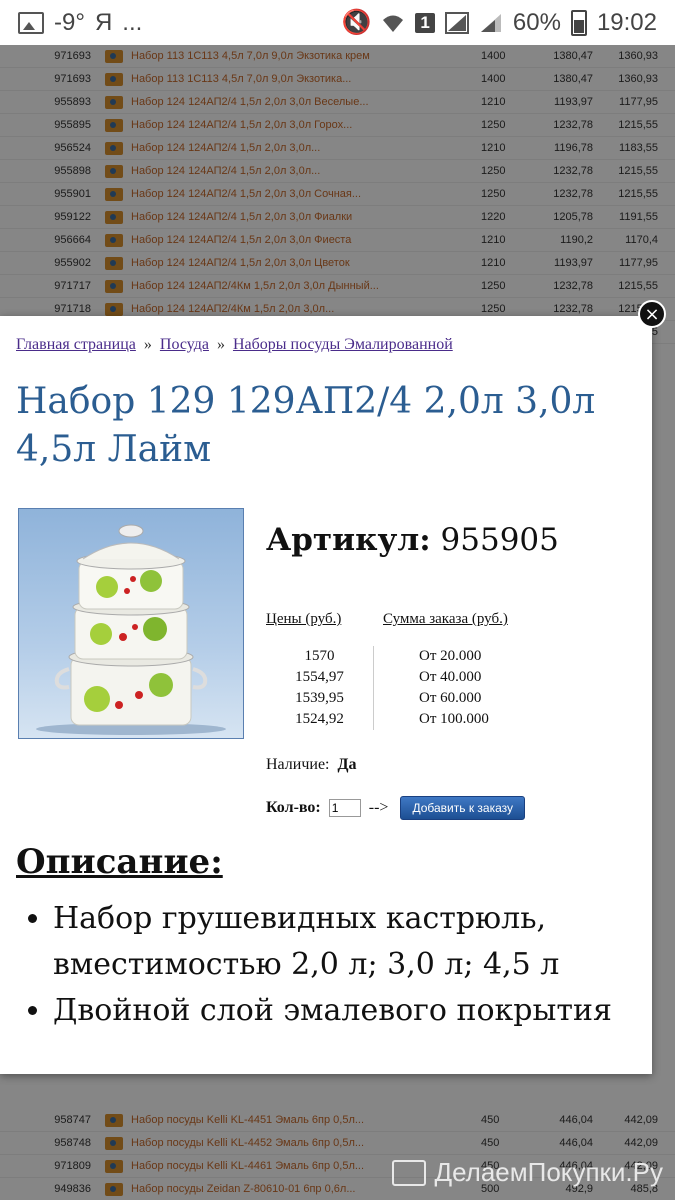  What do you see at coordinates (548, 1172) in the screenshot?
I see `watermark-text: ДелаемПокупки.Ру` at bounding box center [548, 1172].